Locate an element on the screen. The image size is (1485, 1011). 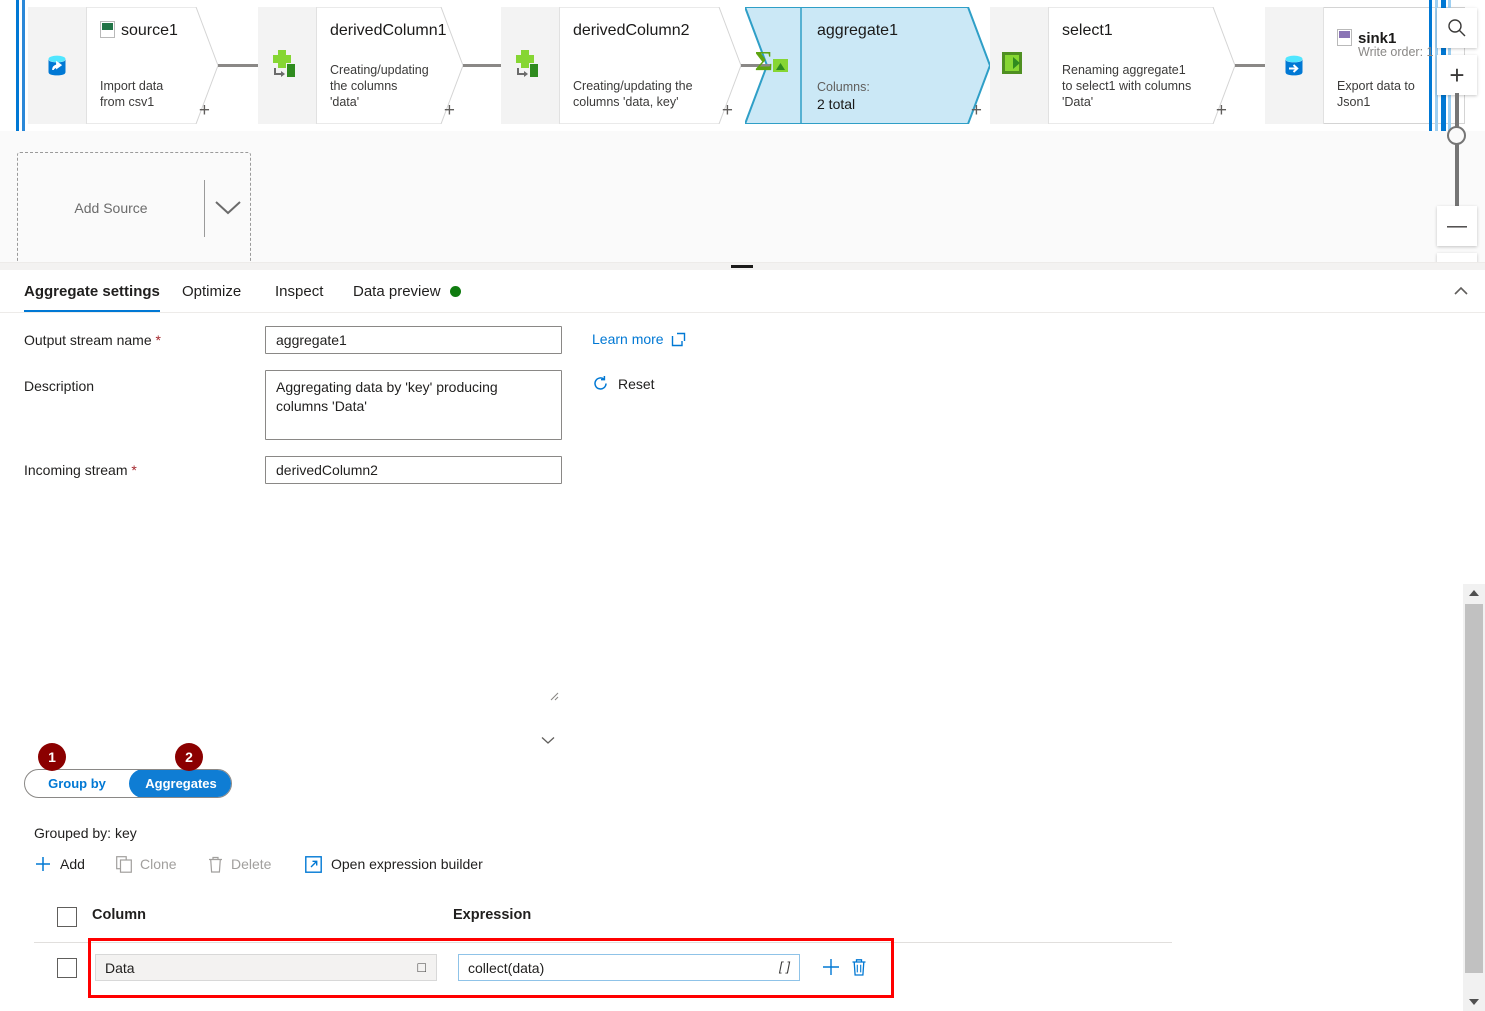
delete-aggregate-row-button is located at coordinates (859, 967).